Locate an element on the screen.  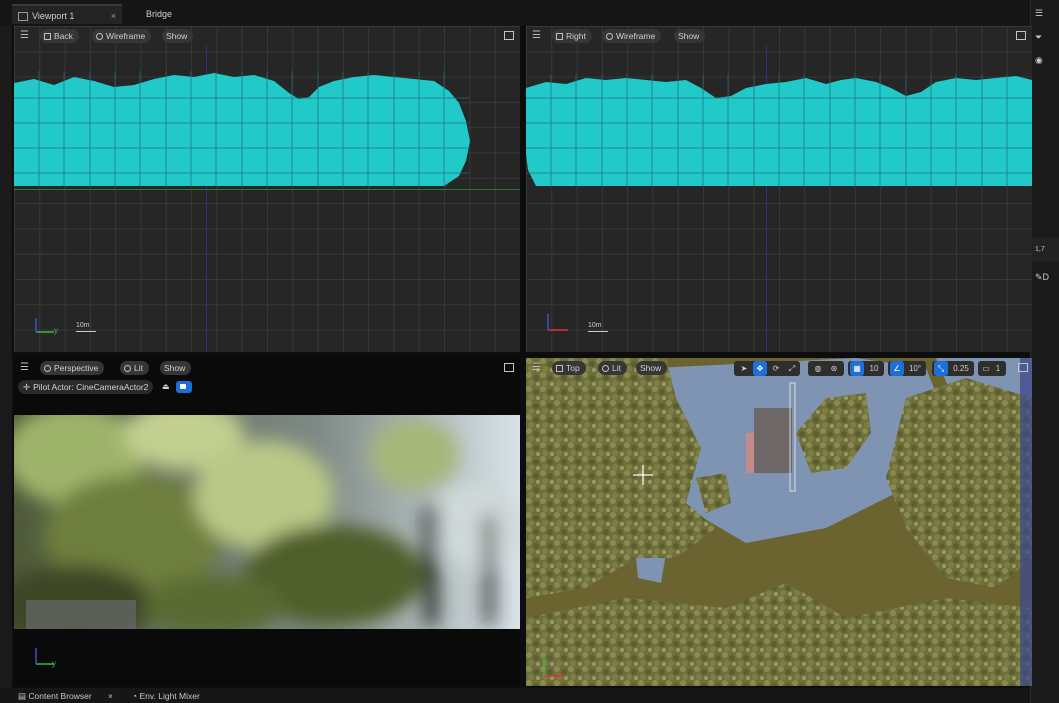
close-content-browser-icon: × is located at coordinates (110, 696).